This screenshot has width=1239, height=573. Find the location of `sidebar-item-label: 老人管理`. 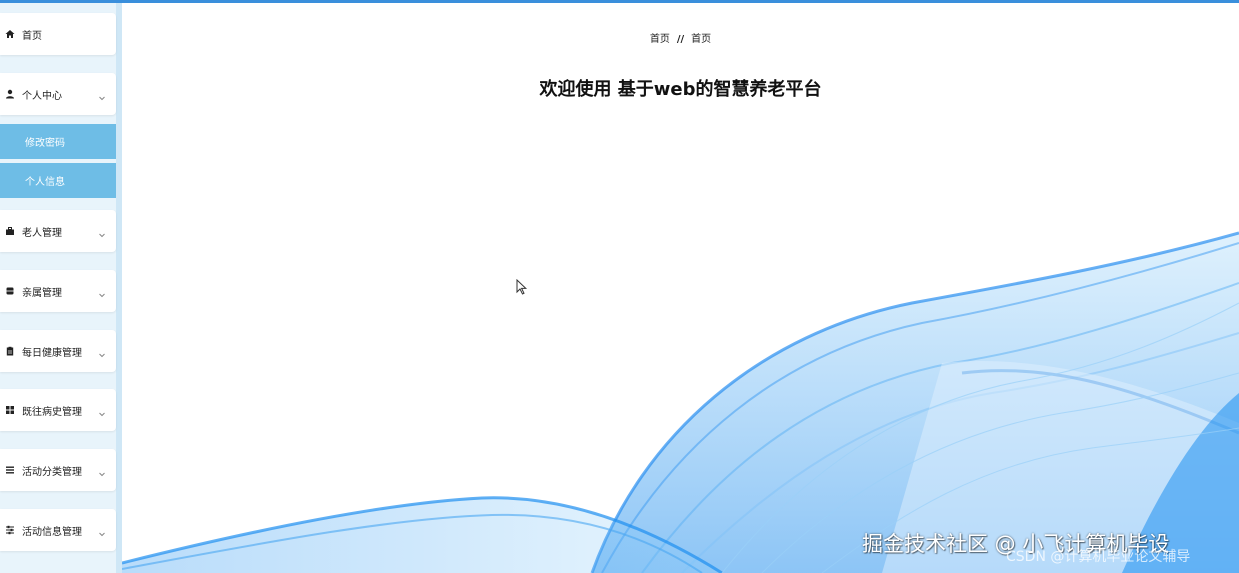

sidebar-item-label: 老人管理 is located at coordinates (42, 233).